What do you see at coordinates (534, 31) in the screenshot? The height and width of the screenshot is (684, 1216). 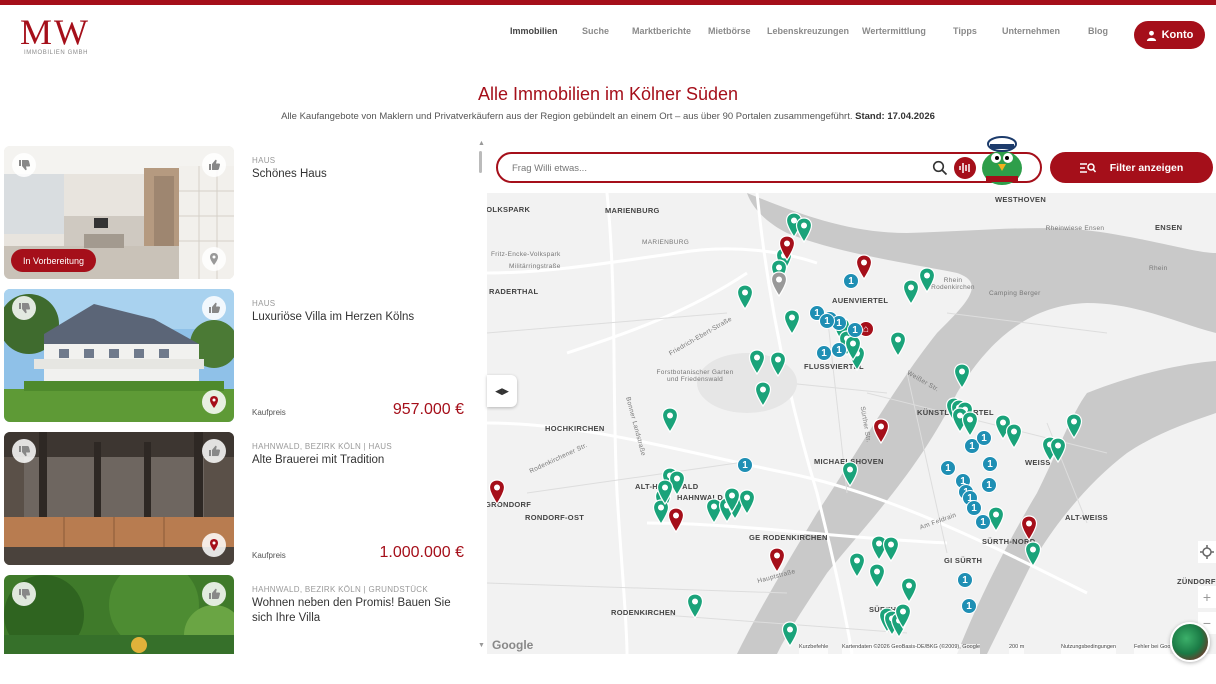 I see `nav-item-immobilien: Immobilien` at bounding box center [534, 31].